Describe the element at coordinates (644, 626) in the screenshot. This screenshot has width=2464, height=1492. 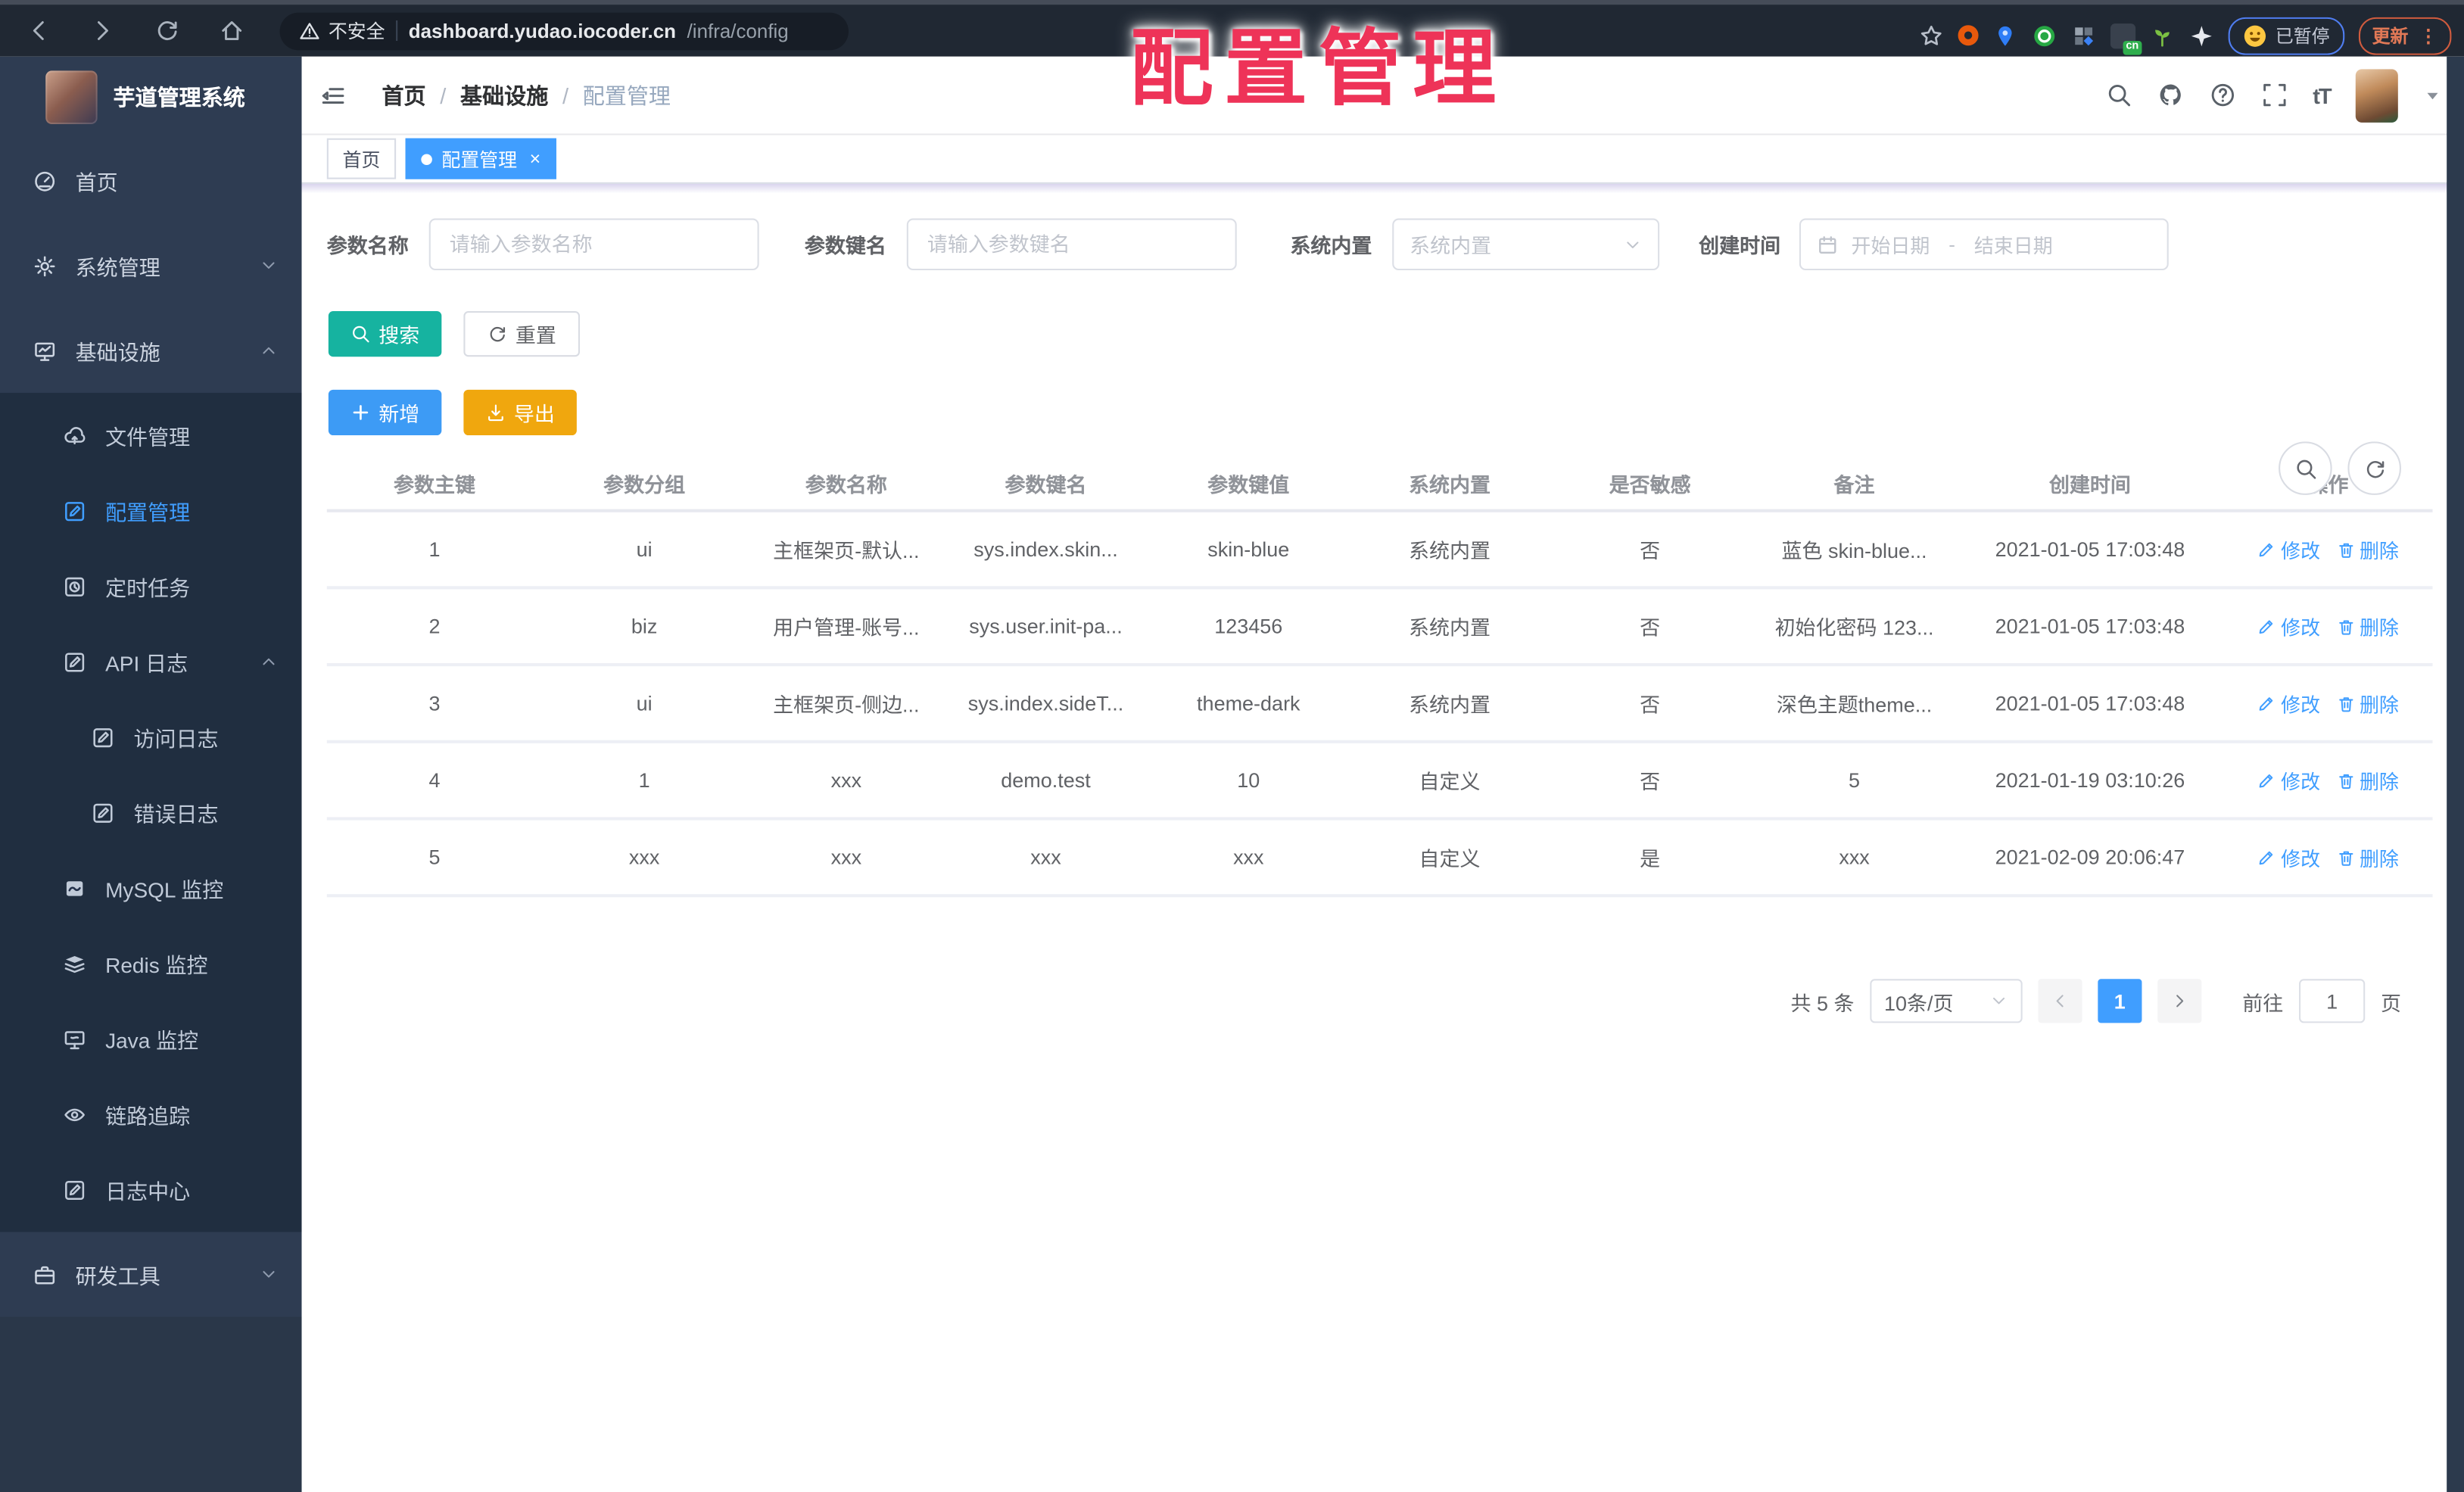
I see `table-cell: biz` at that location.